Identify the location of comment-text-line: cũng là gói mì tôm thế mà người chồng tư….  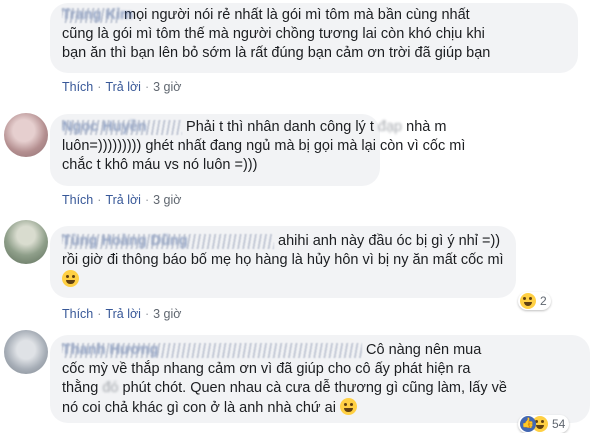
(273, 34).